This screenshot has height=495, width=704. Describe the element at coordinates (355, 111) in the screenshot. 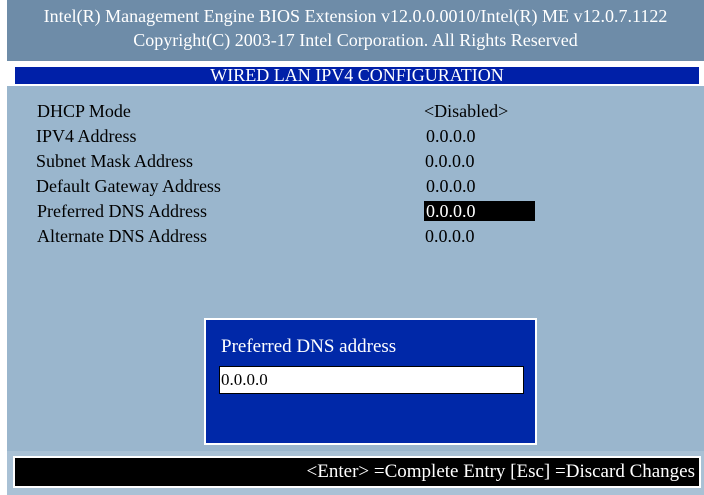

I see `setting-row-dhcp-mode: DHCP Mode <Disabled>` at that location.